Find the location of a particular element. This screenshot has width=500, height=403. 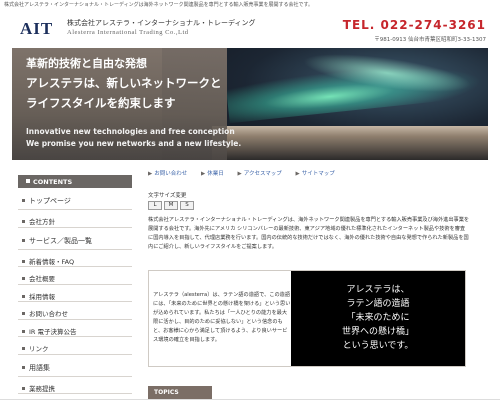

feature-quote-line: アレステラは、 is located at coordinates (378, 290).